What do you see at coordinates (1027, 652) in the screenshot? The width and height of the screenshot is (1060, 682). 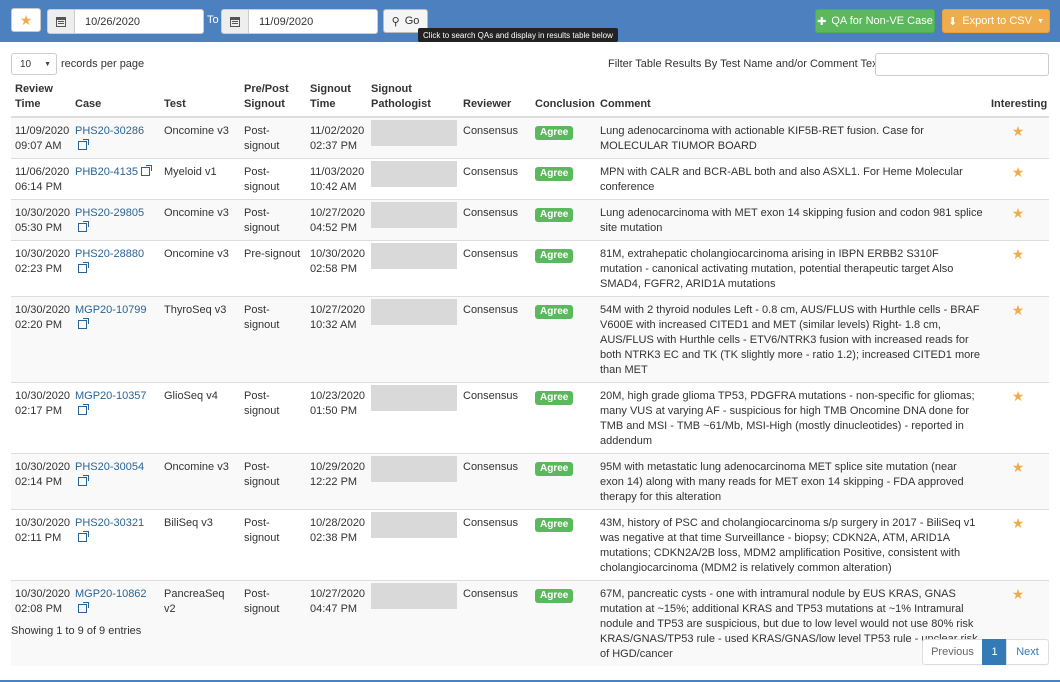 I see `next-page-button: Next` at bounding box center [1027, 652].